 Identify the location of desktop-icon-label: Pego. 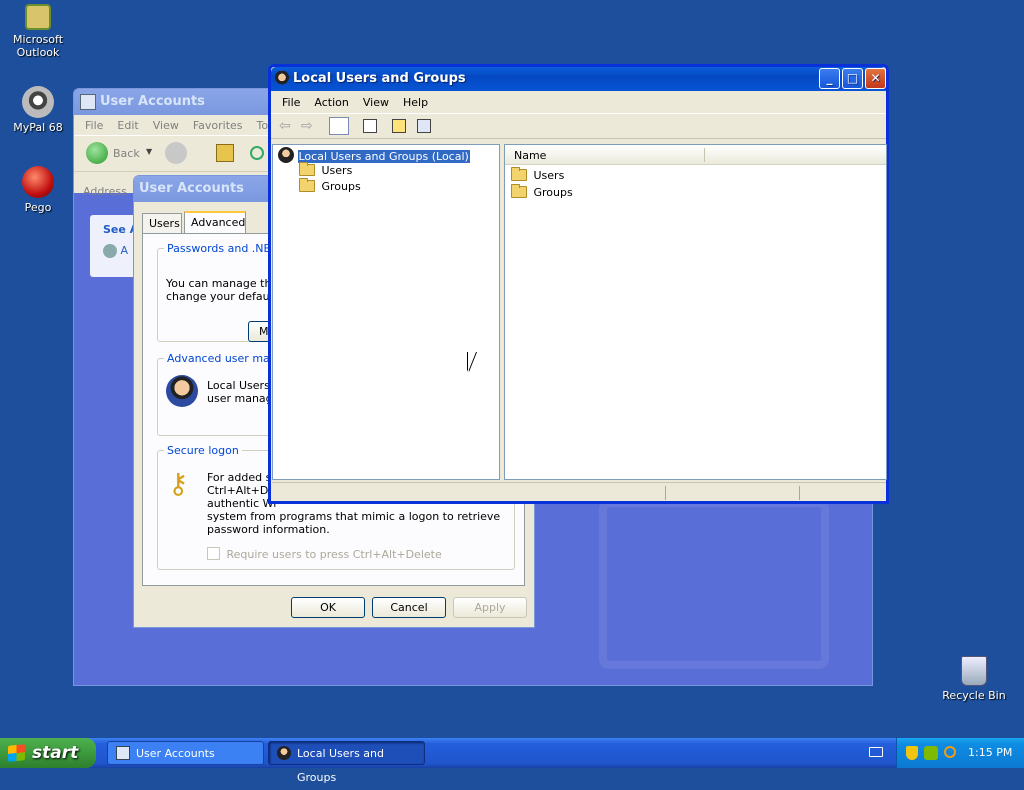
(38, 207).